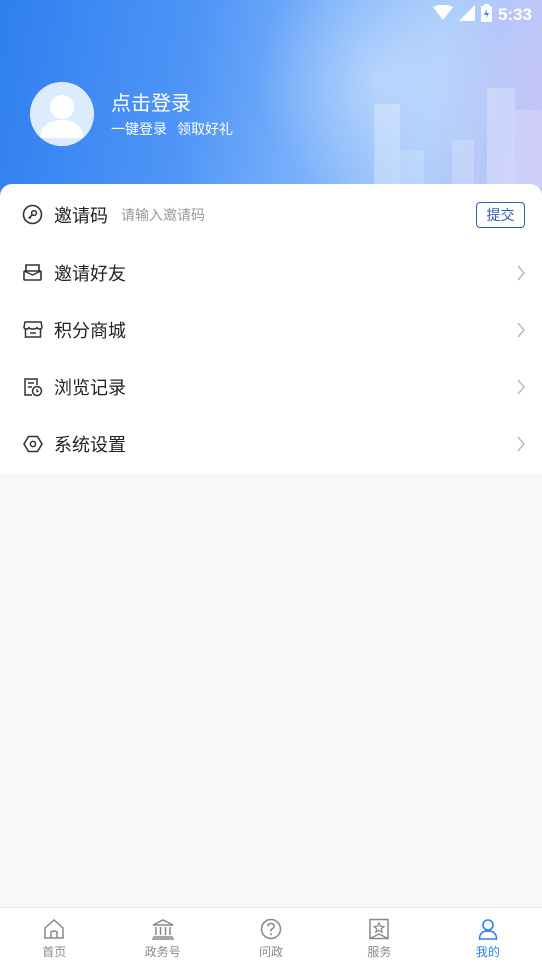 The height and width of the screenshot is (962, 542). Describe the element at coordinates (271, 443) in the screenshot. I see `menu-item-system-settings: 系统设置` at that location.